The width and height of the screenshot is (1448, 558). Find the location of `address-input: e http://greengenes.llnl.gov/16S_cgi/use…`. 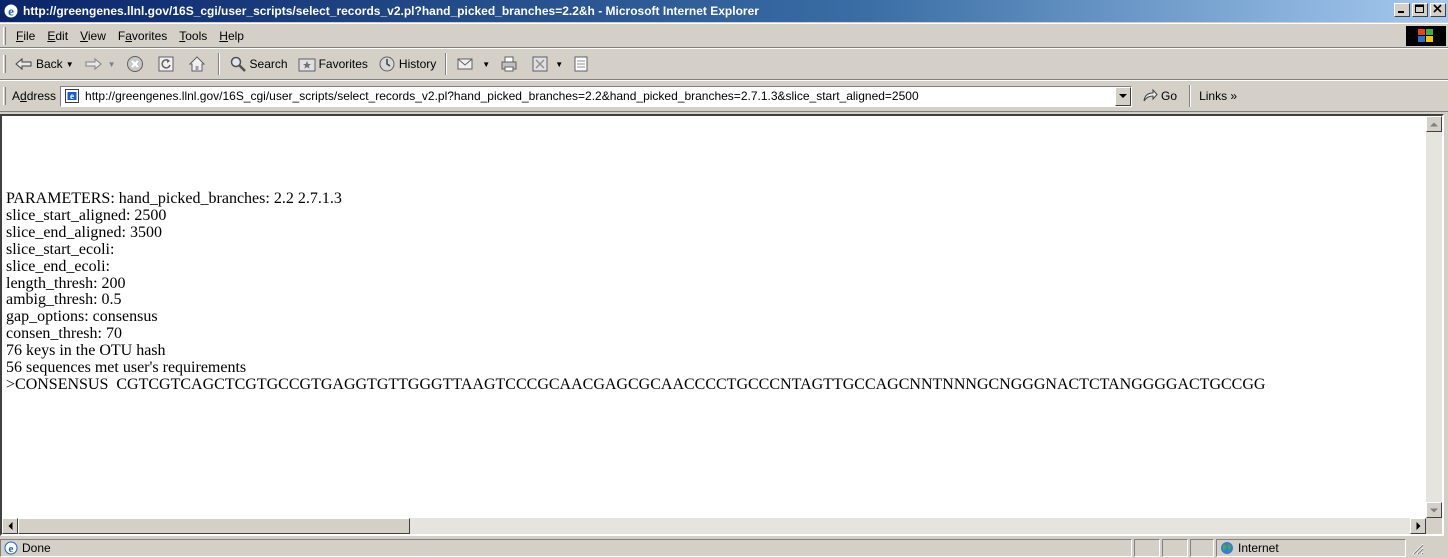

address-input: e http://greengenes.llnl.gov/16S_cgi/use… is located at coordinates (596, 96).